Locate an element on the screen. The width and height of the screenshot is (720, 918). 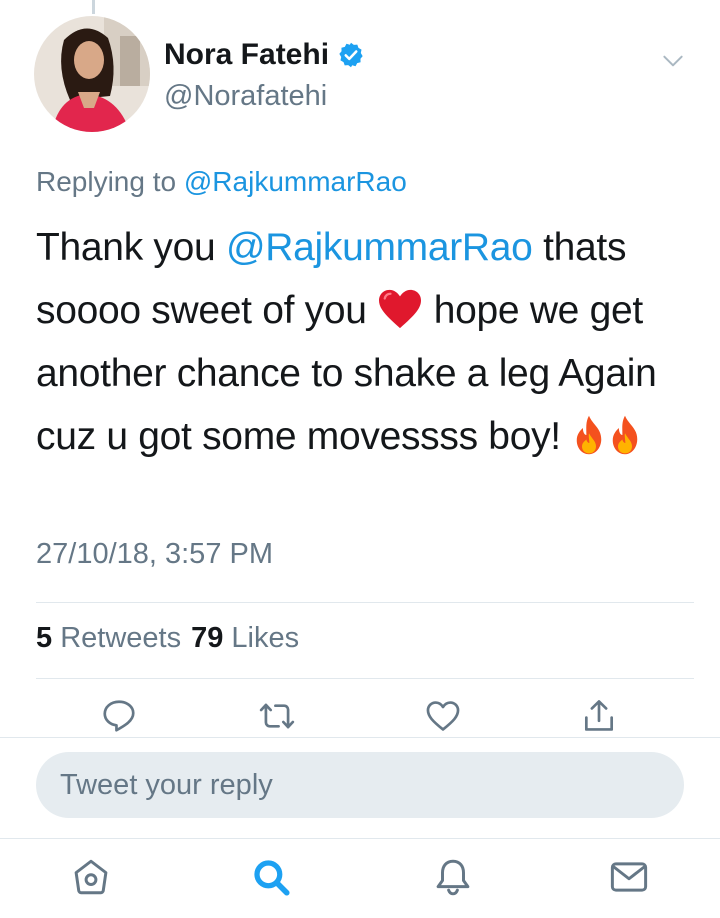
tweet-action-bar is located at coordinates (360, 717).